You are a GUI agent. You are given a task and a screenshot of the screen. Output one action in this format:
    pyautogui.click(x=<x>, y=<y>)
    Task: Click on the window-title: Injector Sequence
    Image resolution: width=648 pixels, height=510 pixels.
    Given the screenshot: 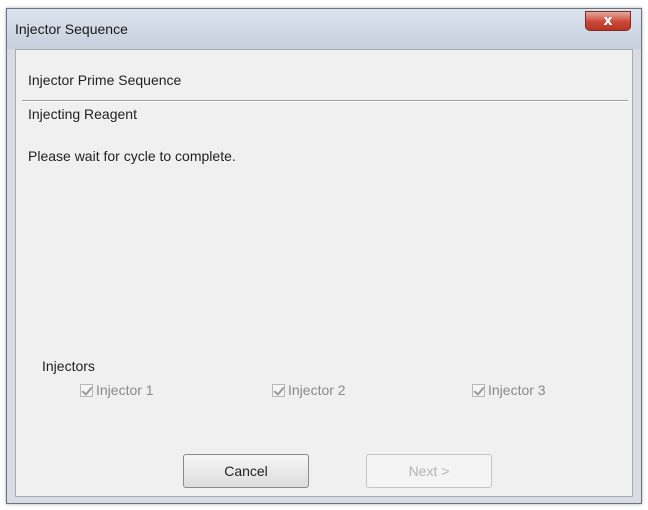 What is the action you would take?
    pyautogui.click(x=71, y=29)
    